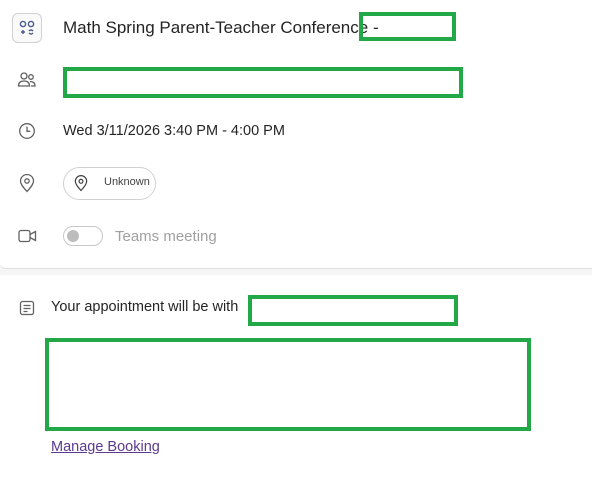 Image resolution: width=592 pixels, height=484 pixels. Describe the element at coordinates (166, 236) in the screenshot. I see `teams-meeting-label: Teams meeting` at that location.